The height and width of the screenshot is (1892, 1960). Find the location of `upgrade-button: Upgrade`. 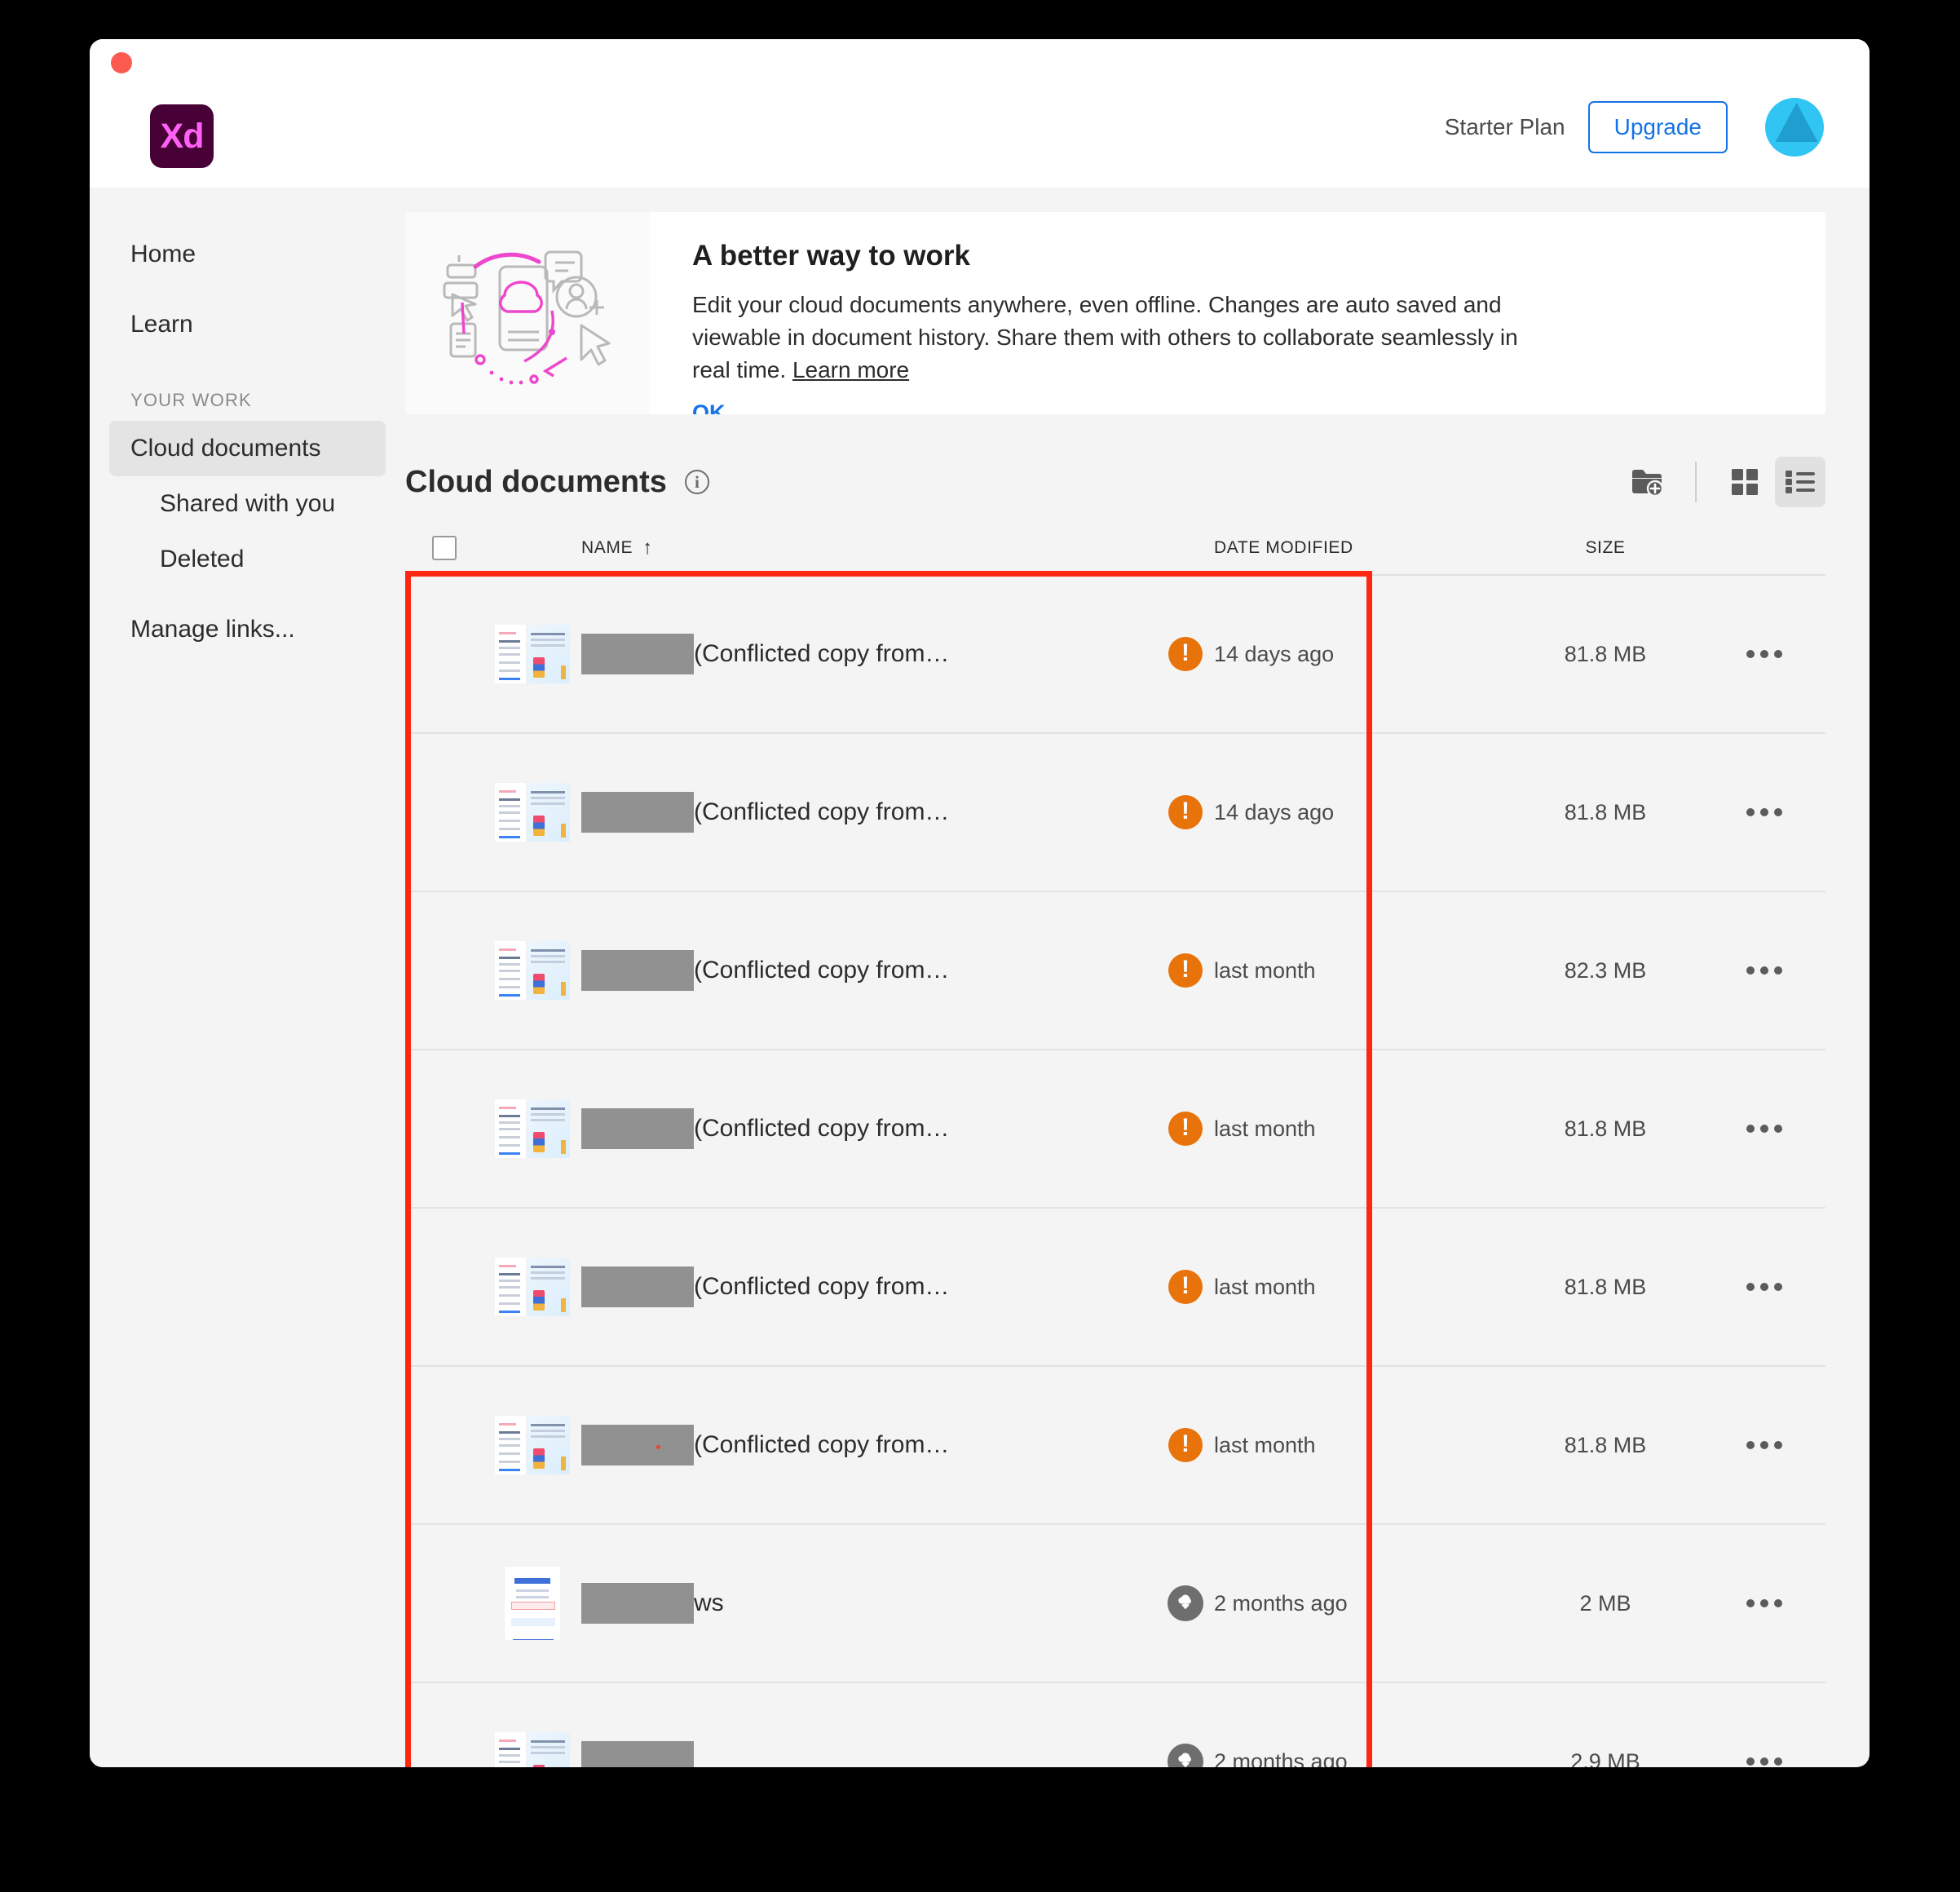

upgrade-button: Upgrade is located at coordinates (1658, 127).